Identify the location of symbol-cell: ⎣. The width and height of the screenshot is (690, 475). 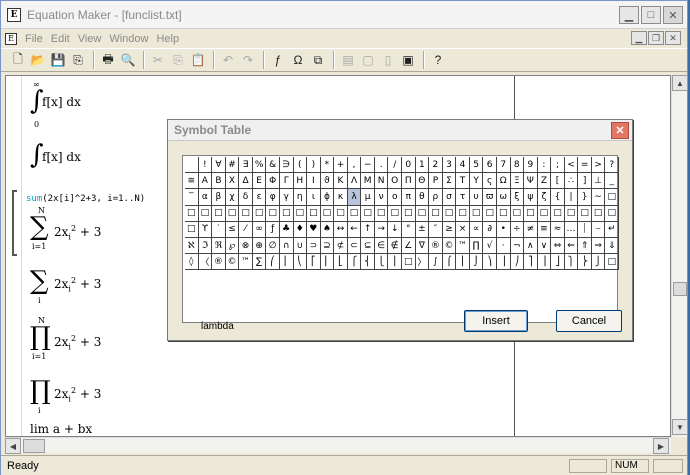
(341, 262).